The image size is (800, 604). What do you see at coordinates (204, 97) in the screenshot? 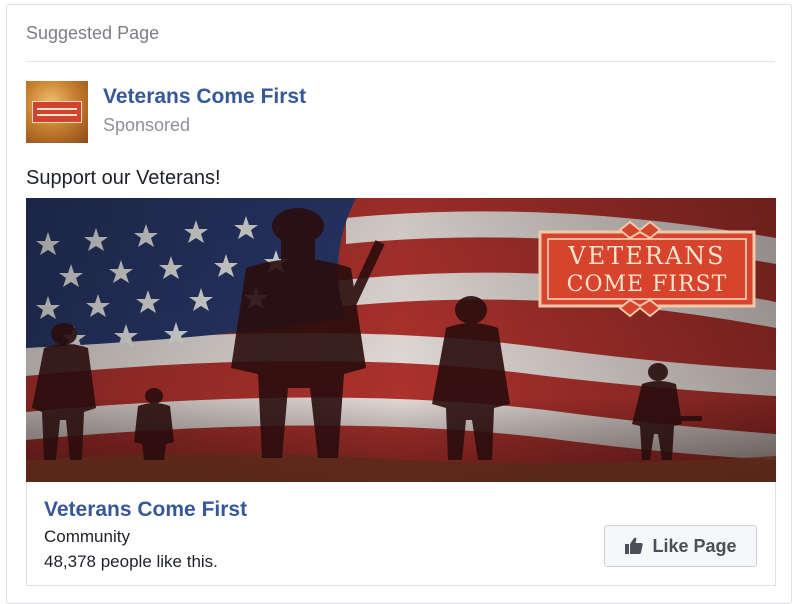
I see `page-name-link: Veterans Come First` at bounding box center [204, 97].